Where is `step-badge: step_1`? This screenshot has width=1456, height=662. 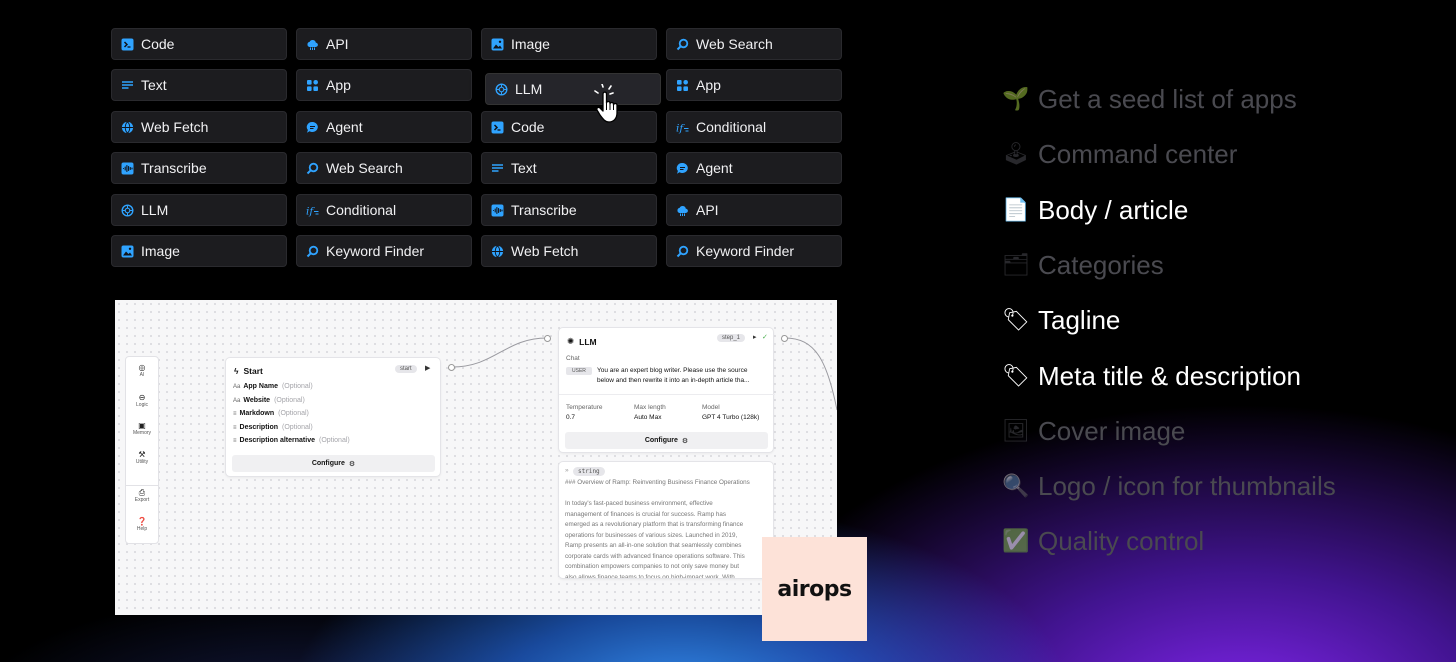
step-badge: step_1 is located at coordinates (731, 338).